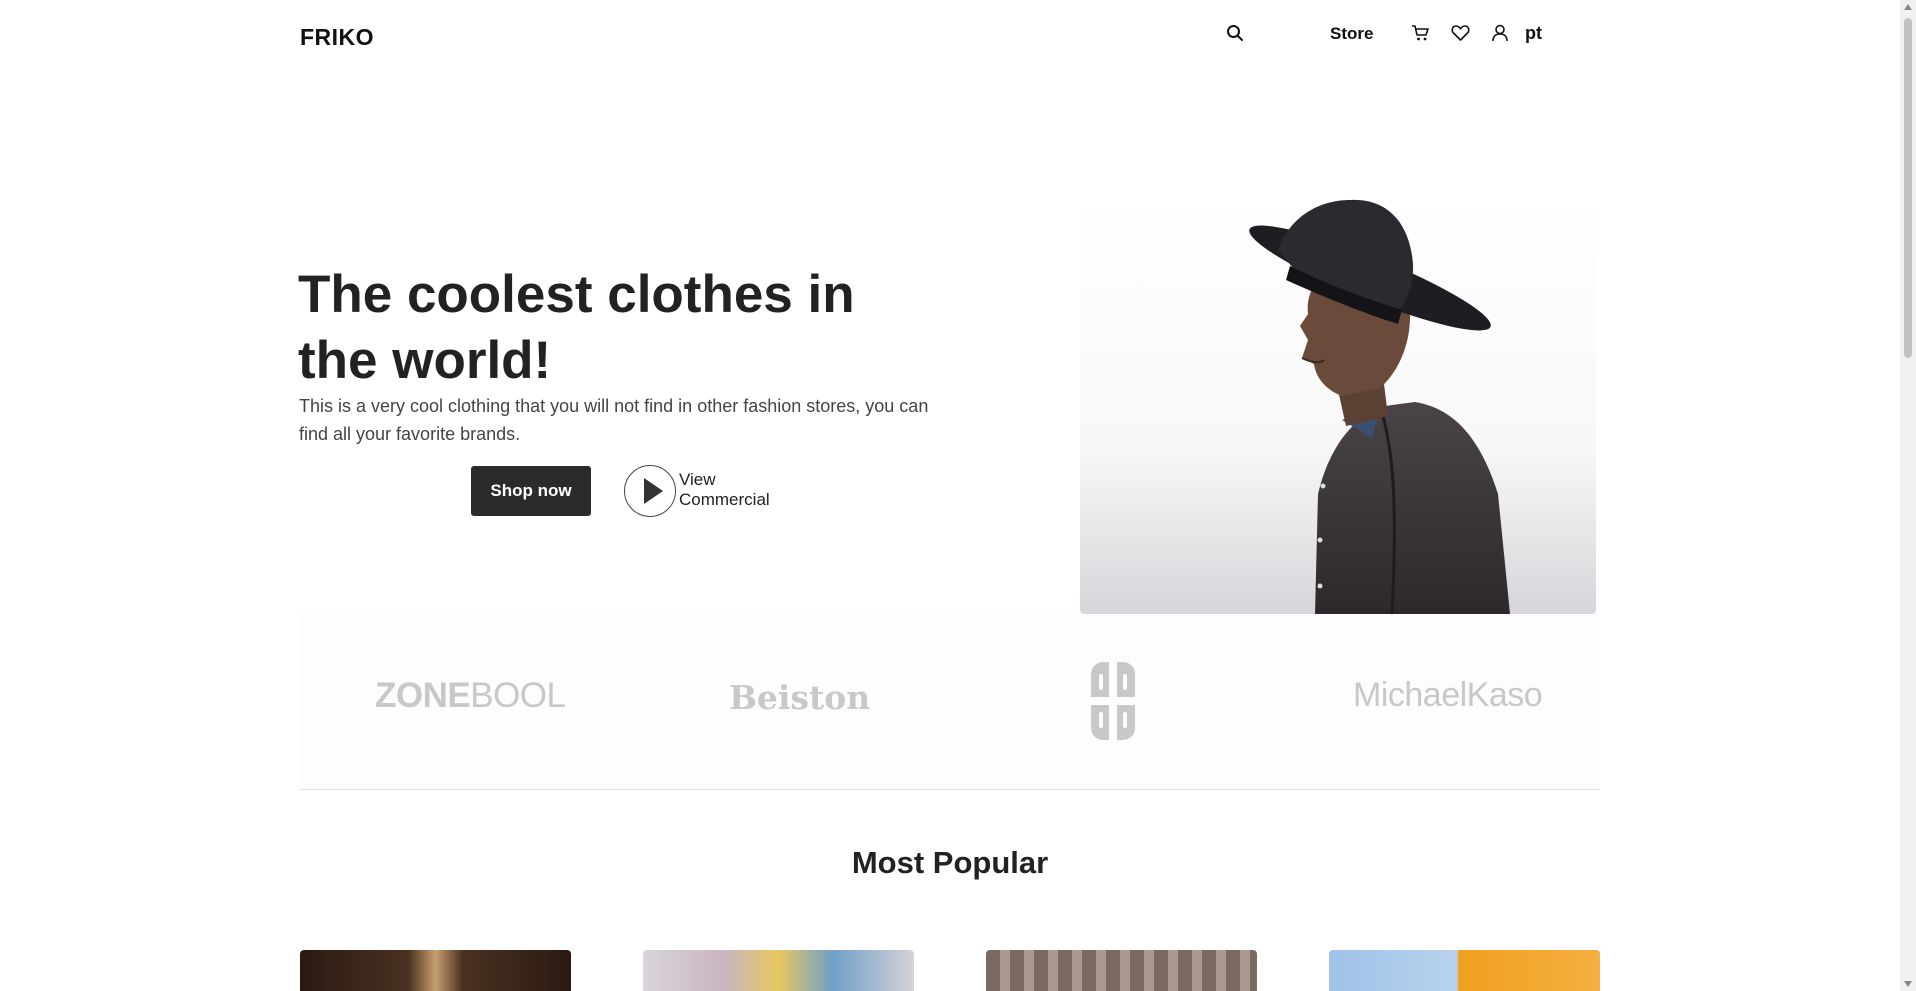  Describe the element at coordinates (1500, 33) in the screenshot. I see `user-icon` at that location.